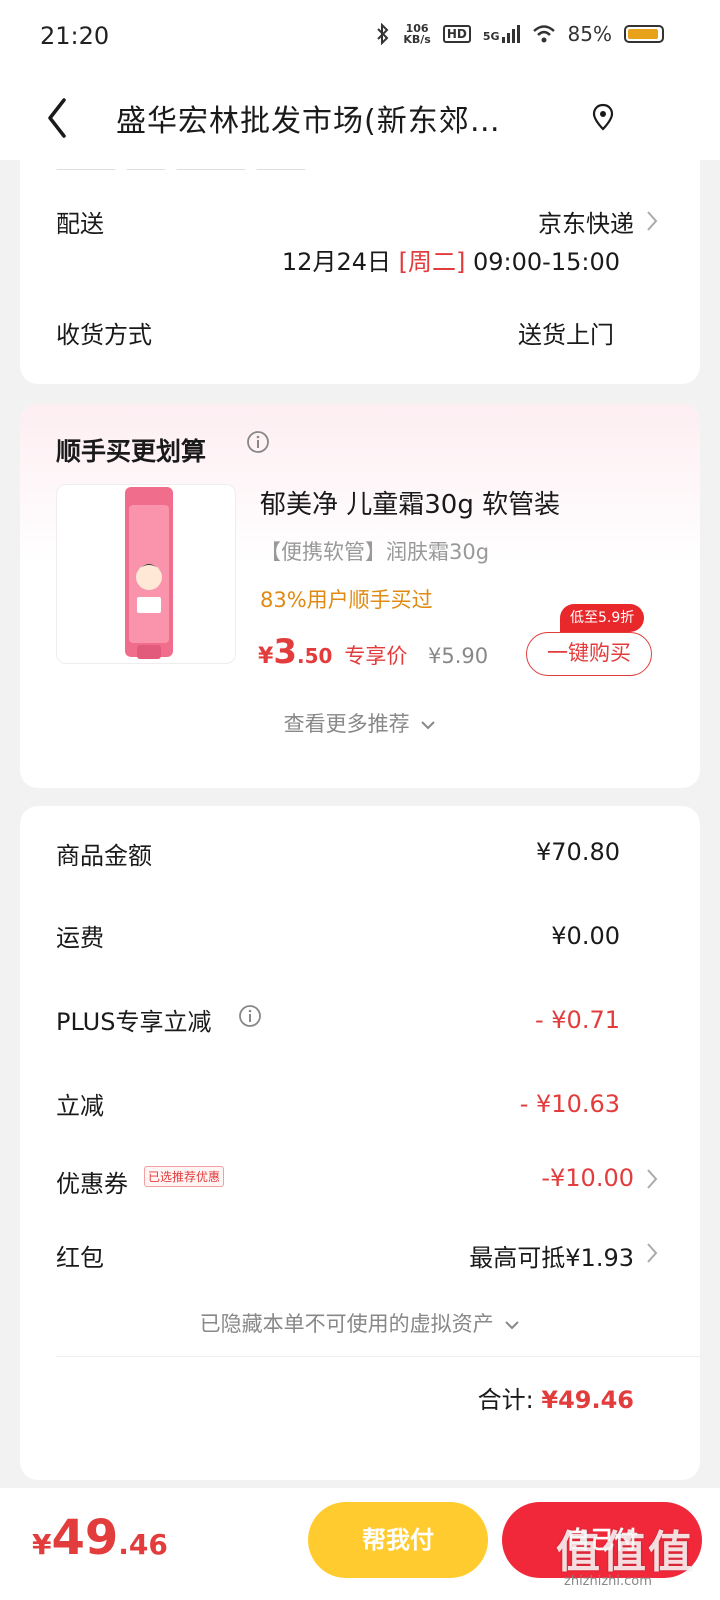 This screenshot has width=720, height=1600. Describe the element at coordinates (75, 36) in the screenshot. I see `status-time: 21:20` at that location.